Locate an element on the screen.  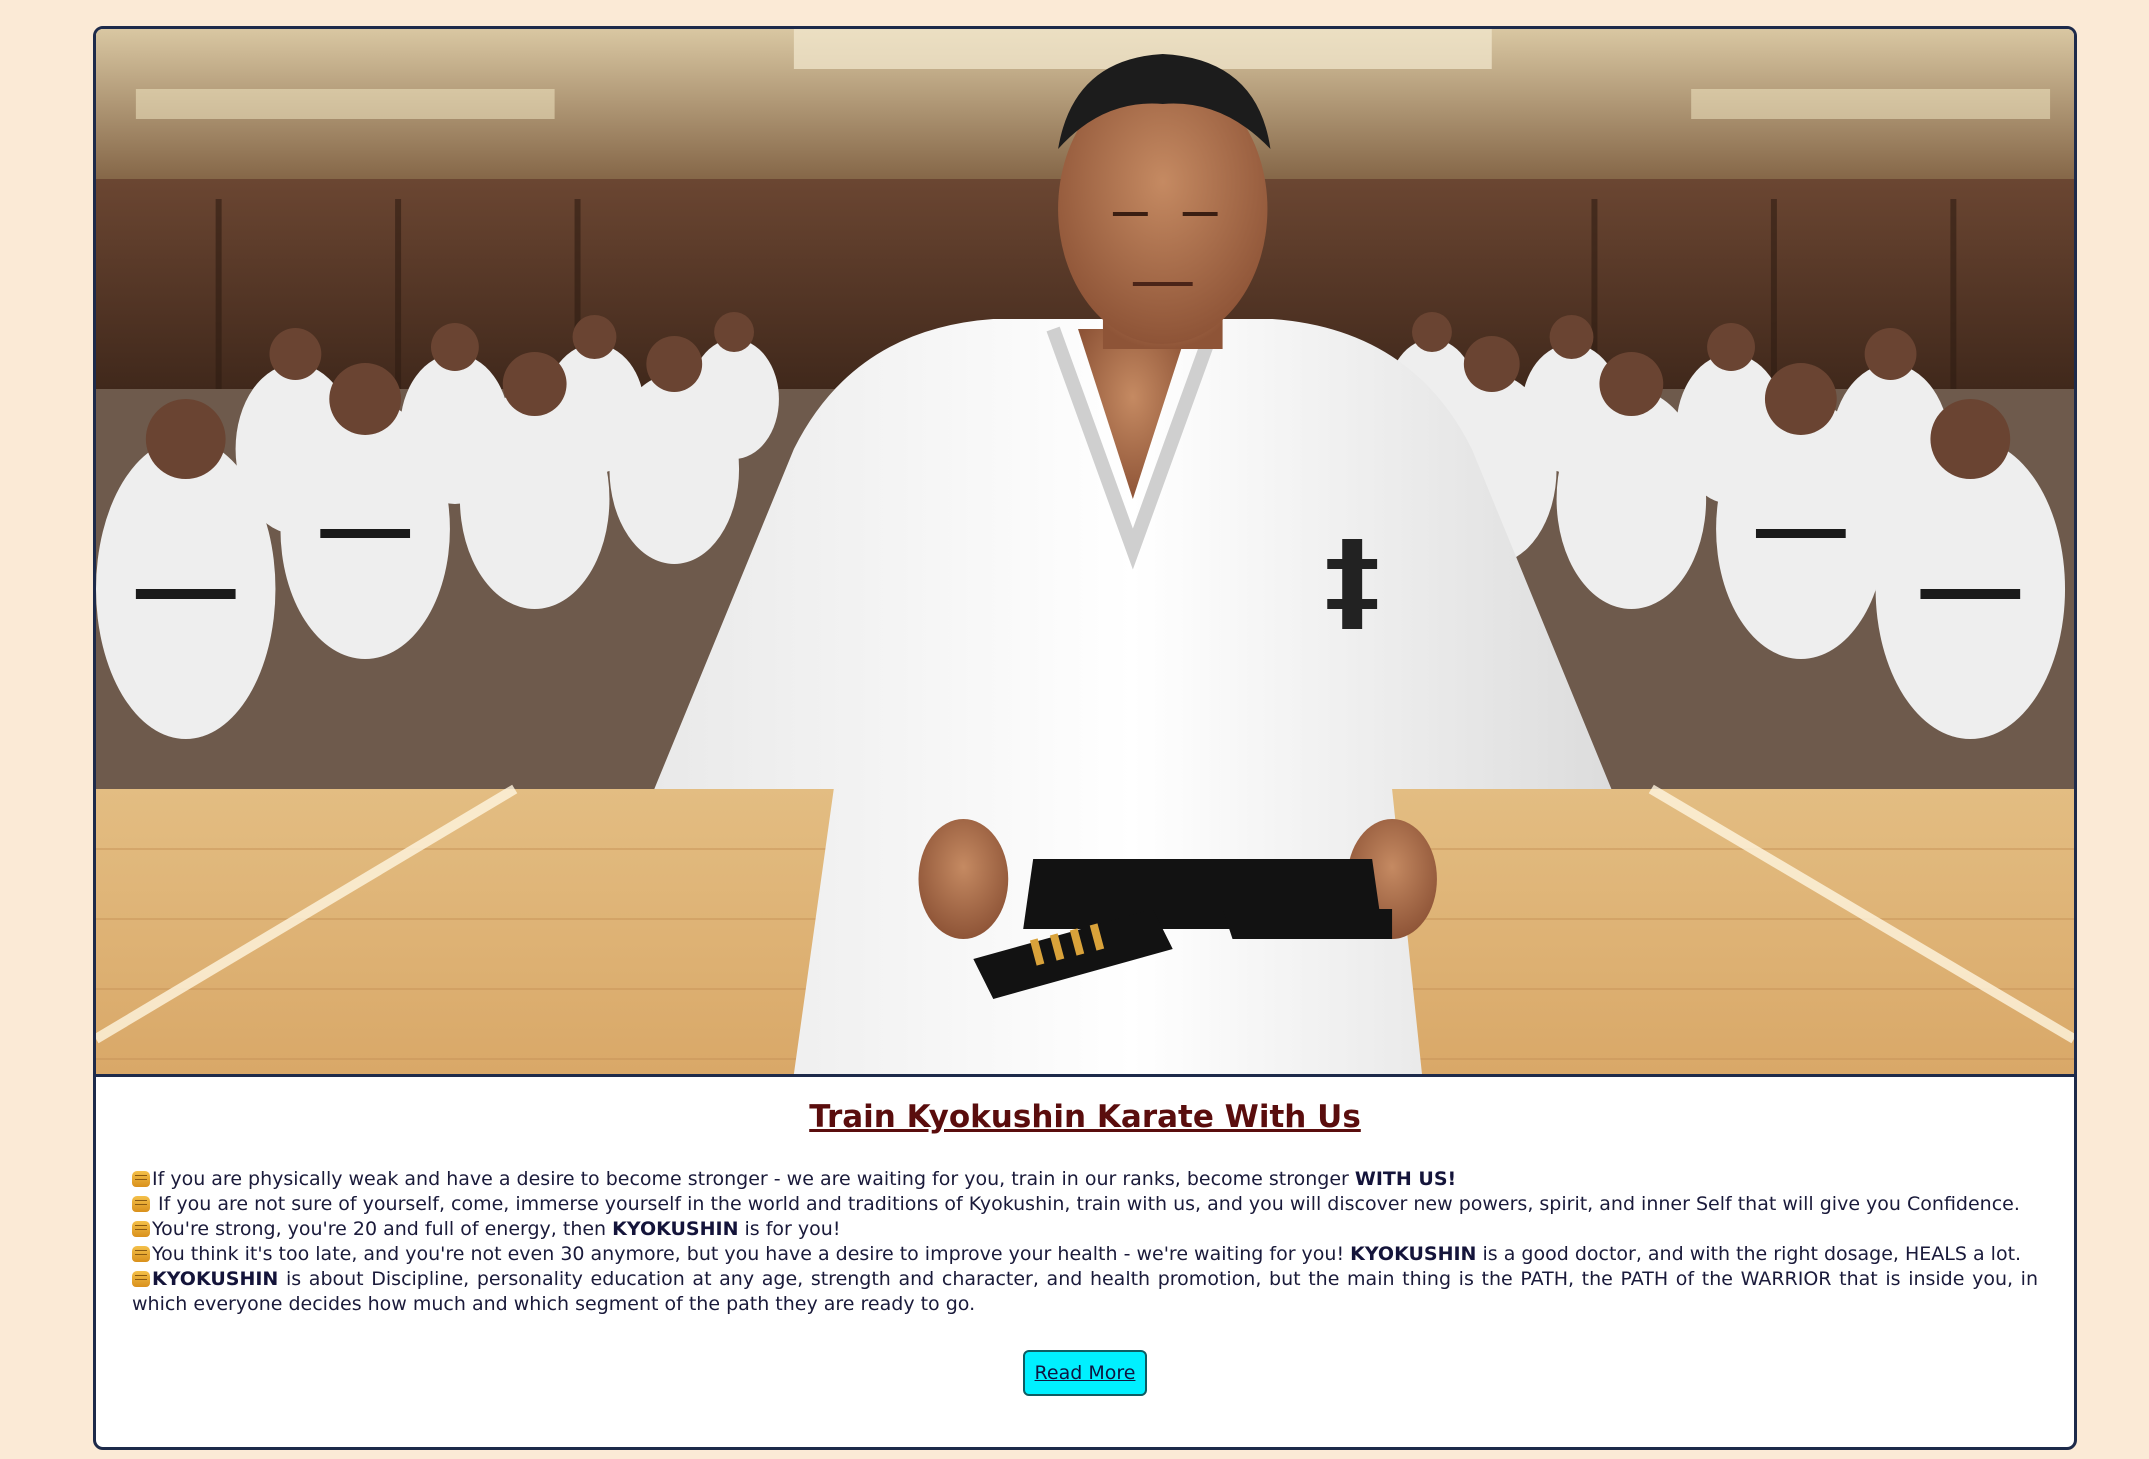
paragraph-3-text-end: is for you! is located at coordinates (789, 1229).